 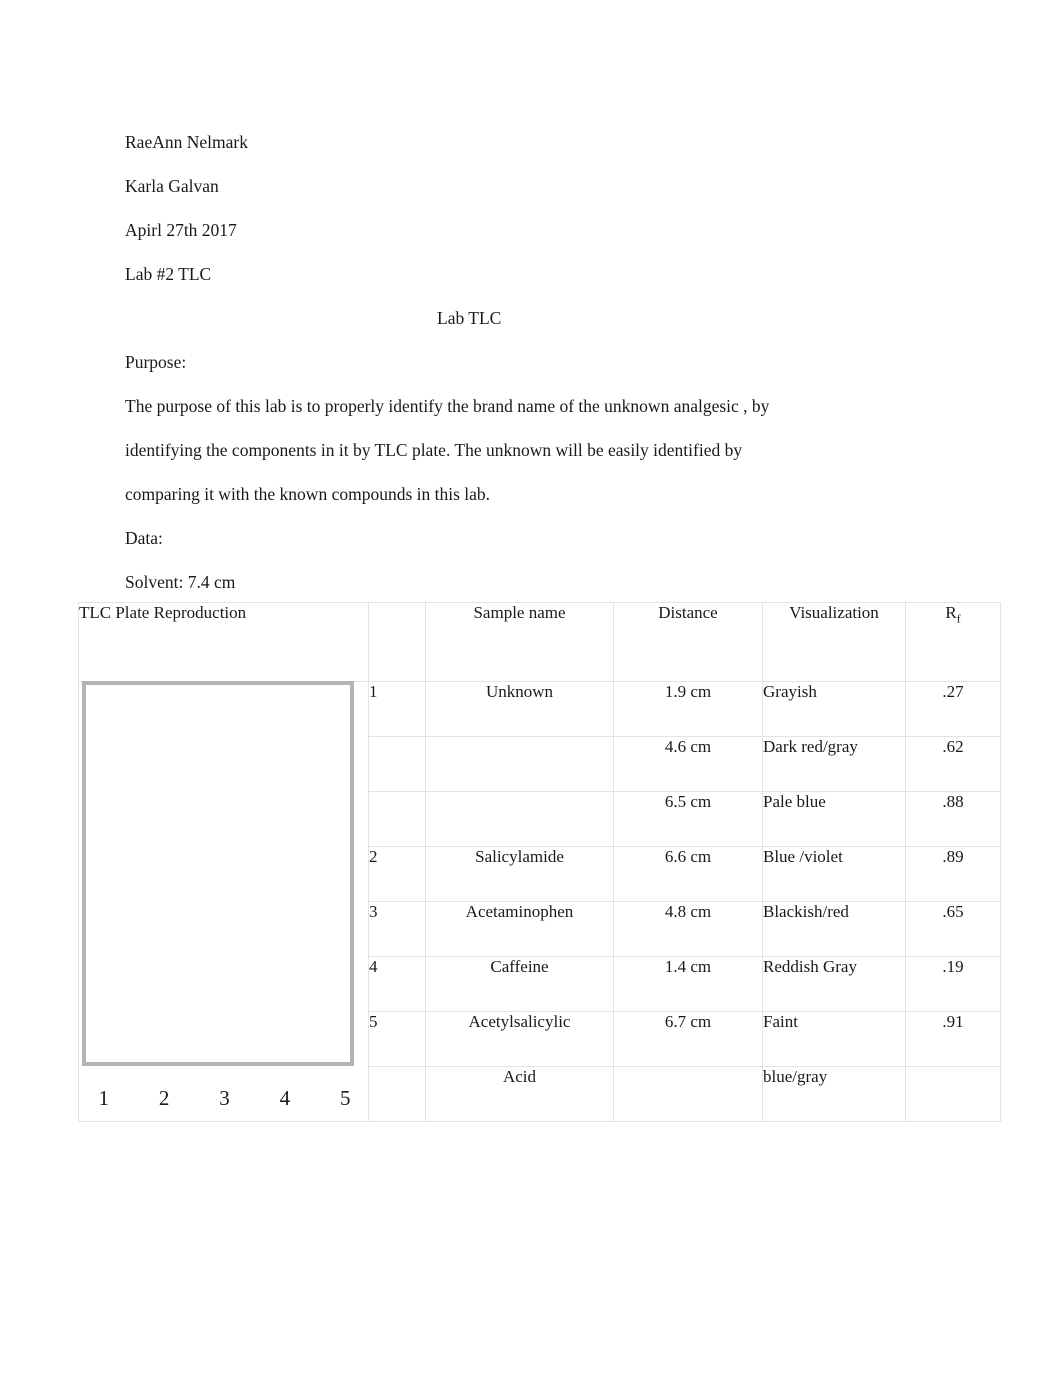 I want to click on row-sample-name: Acetaminophen, so click(x=519, y=929).